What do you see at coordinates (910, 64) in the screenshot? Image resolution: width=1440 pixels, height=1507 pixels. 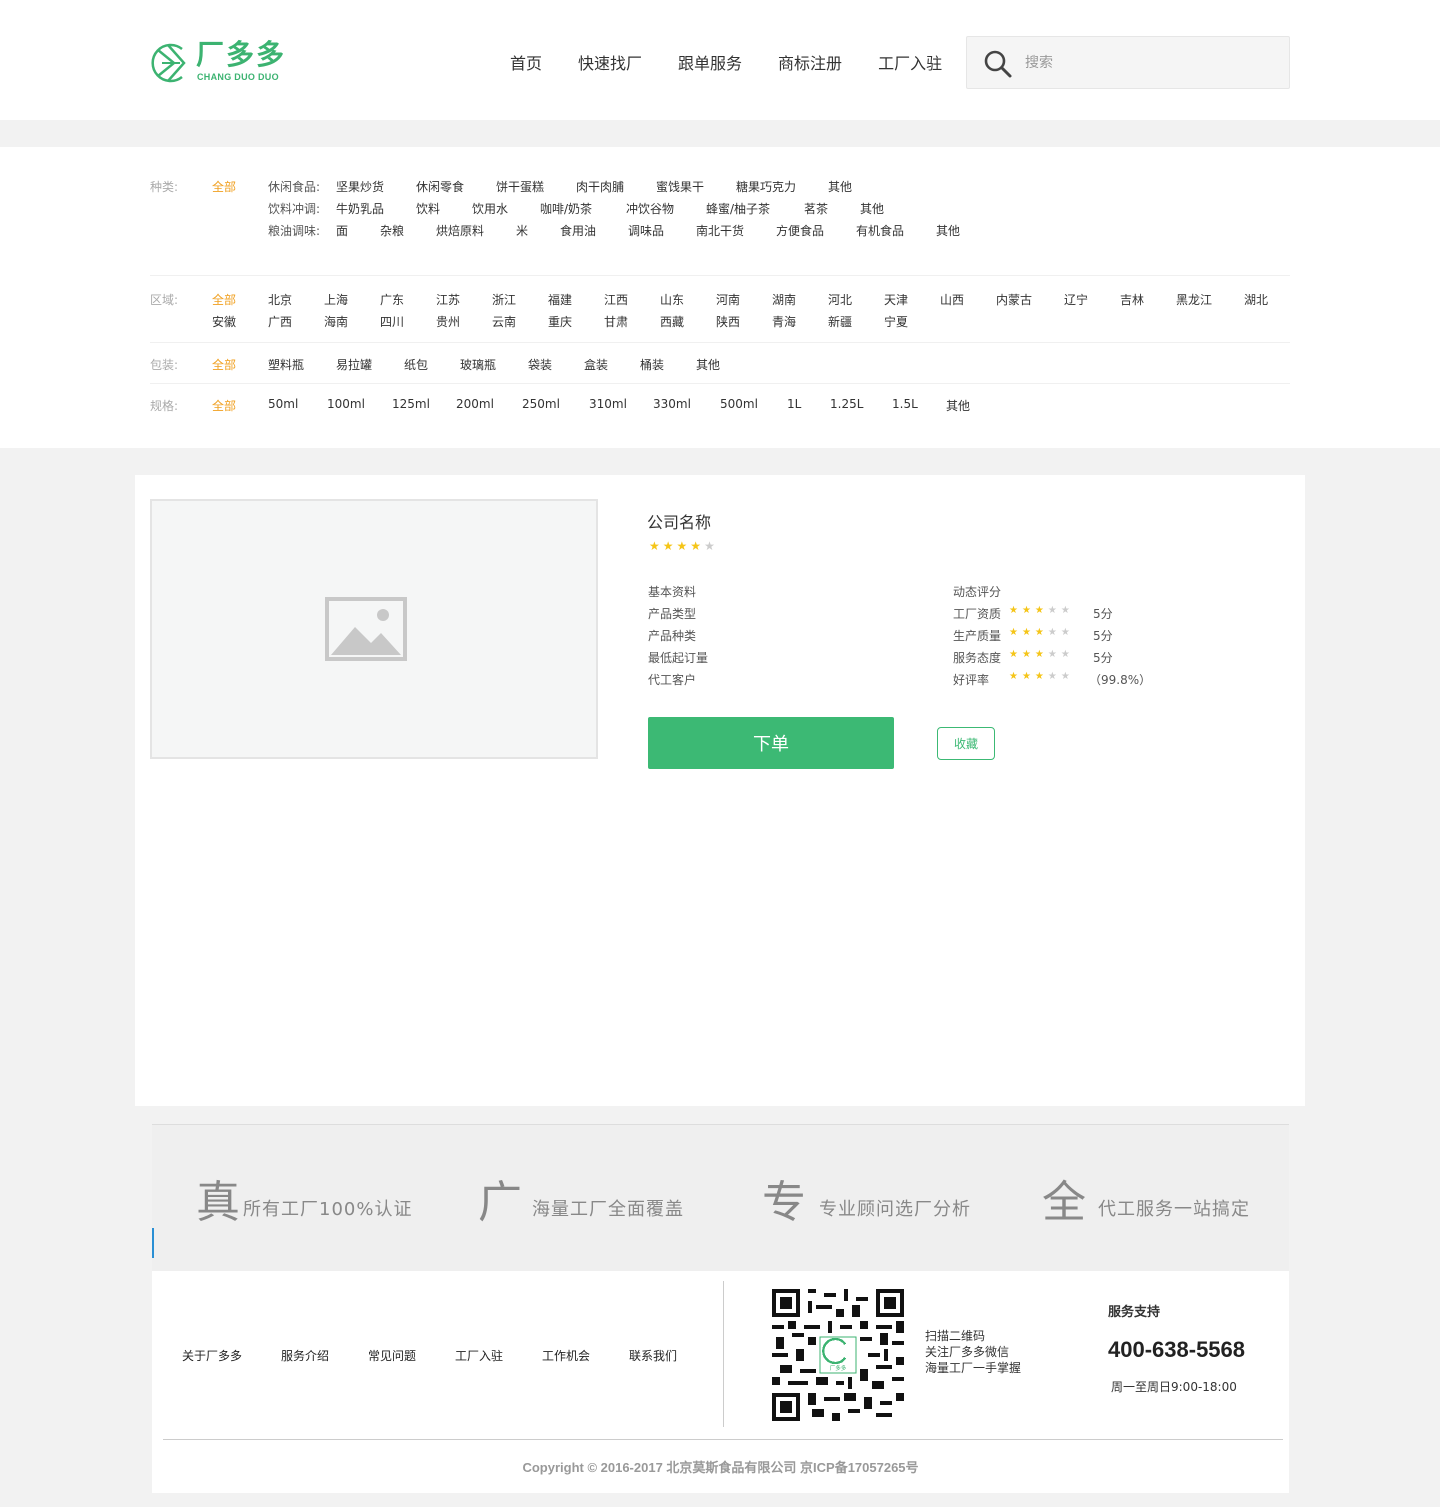 I see `nav-factory-join: 工厂入驻` at bounding box center [910, 64].